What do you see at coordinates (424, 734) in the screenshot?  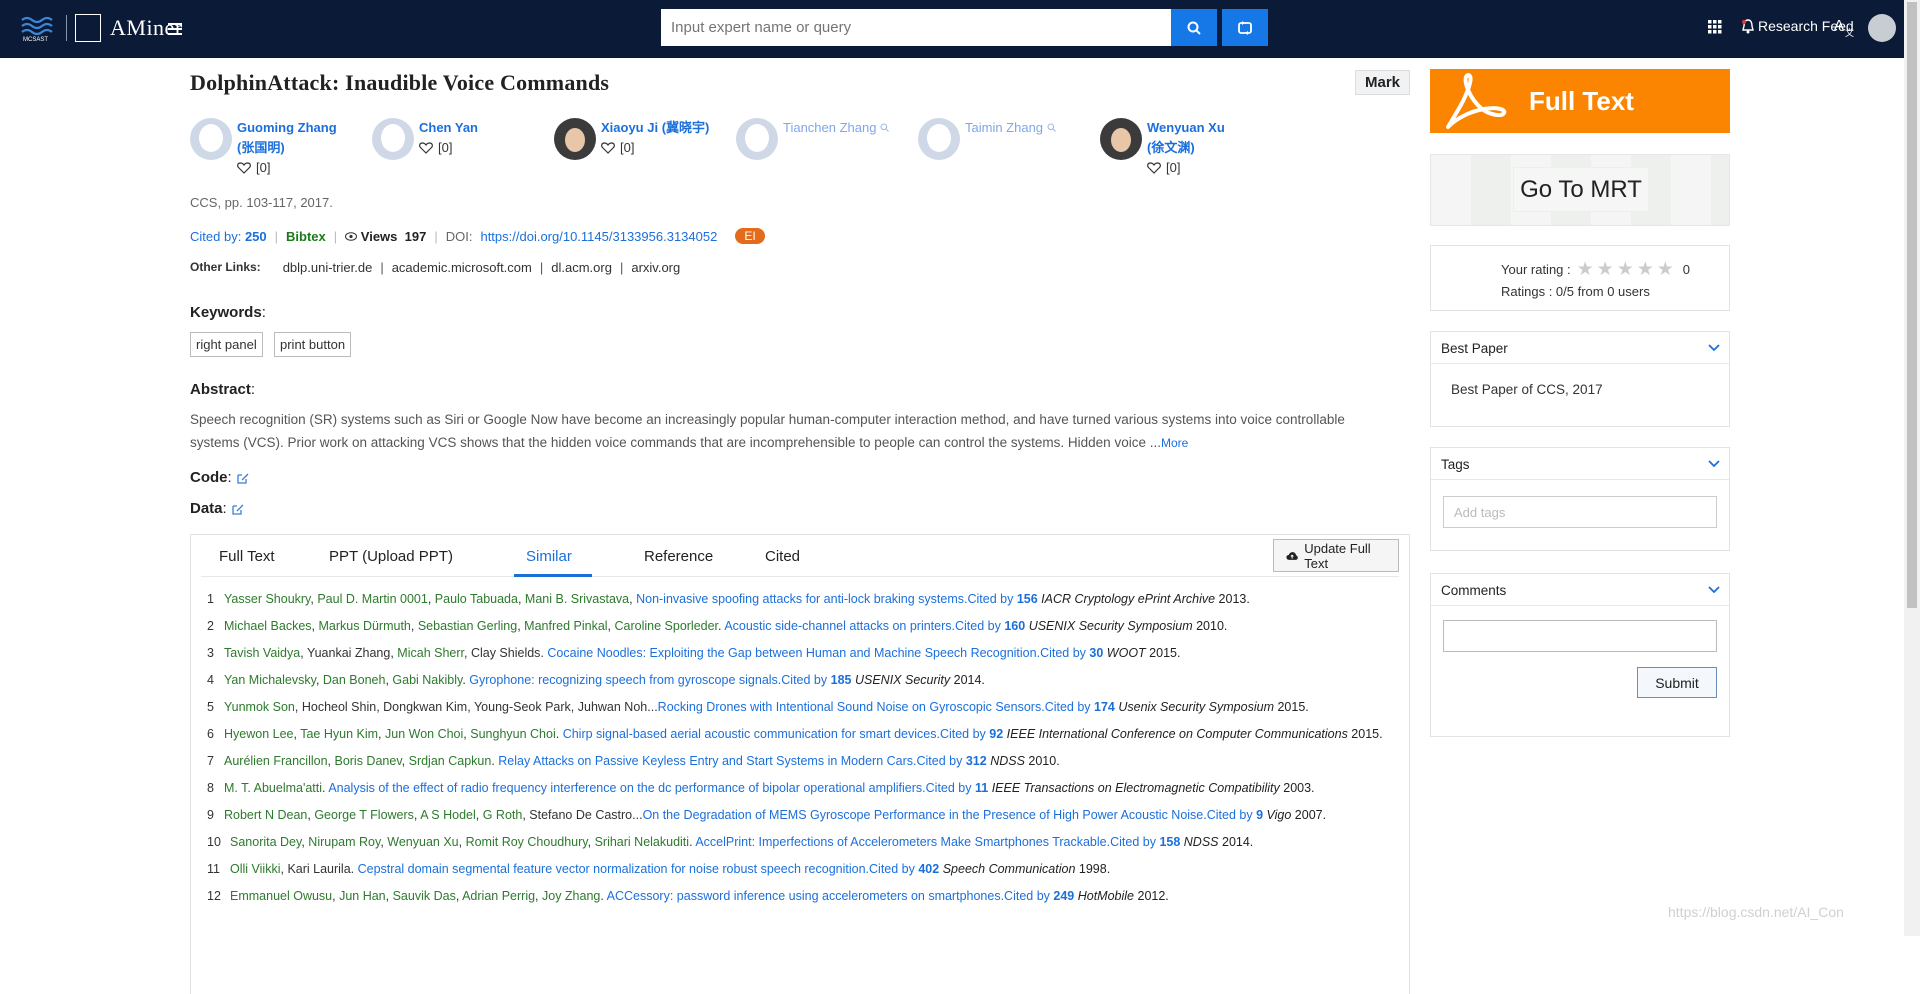 I see `author-link: Jun Won Choi` at bounding box center [424, 734].